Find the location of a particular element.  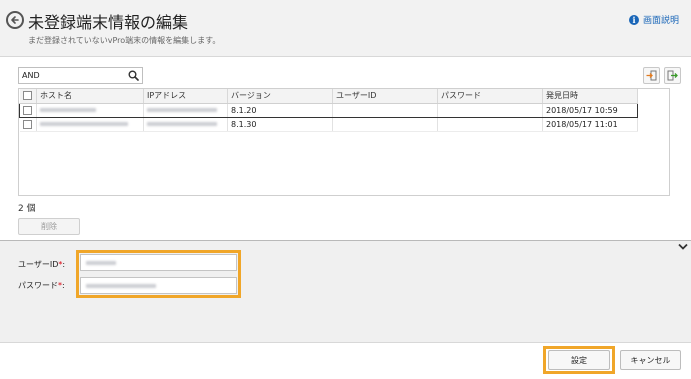

grid-header-row: ホスト名 IPアドレス バージョン ユーザーID パスワード 発見日時 is located at coordinates (328, 96).